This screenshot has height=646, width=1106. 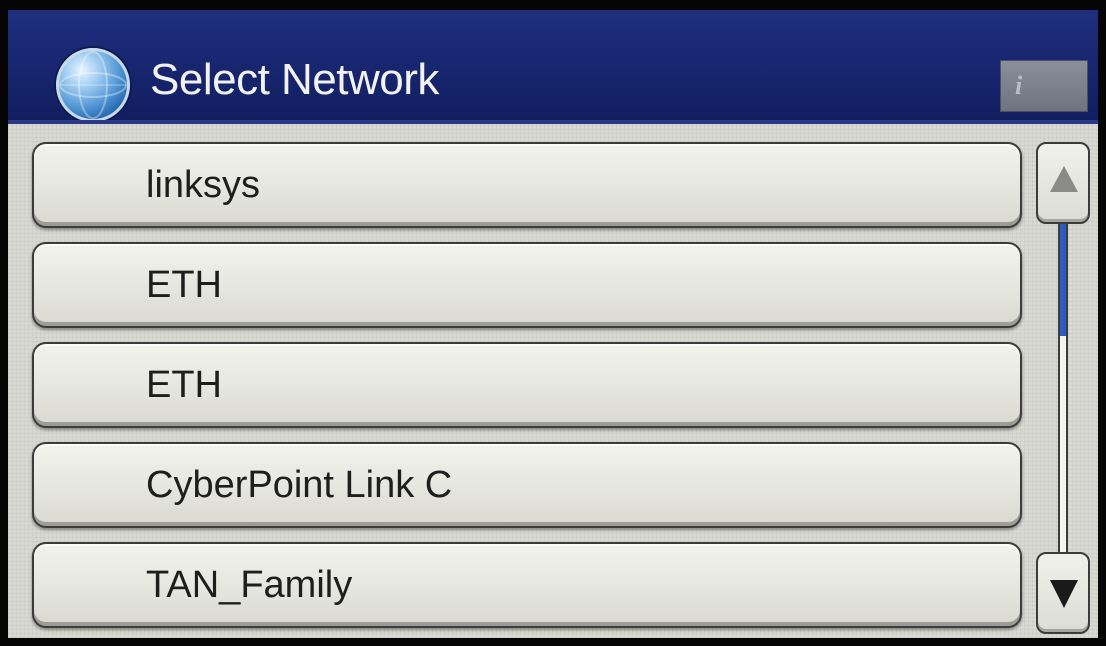 What do you see at coordinates (1063, 383) in the screenshot?
I see `scrollbar` at bounding box center [1063, 383].